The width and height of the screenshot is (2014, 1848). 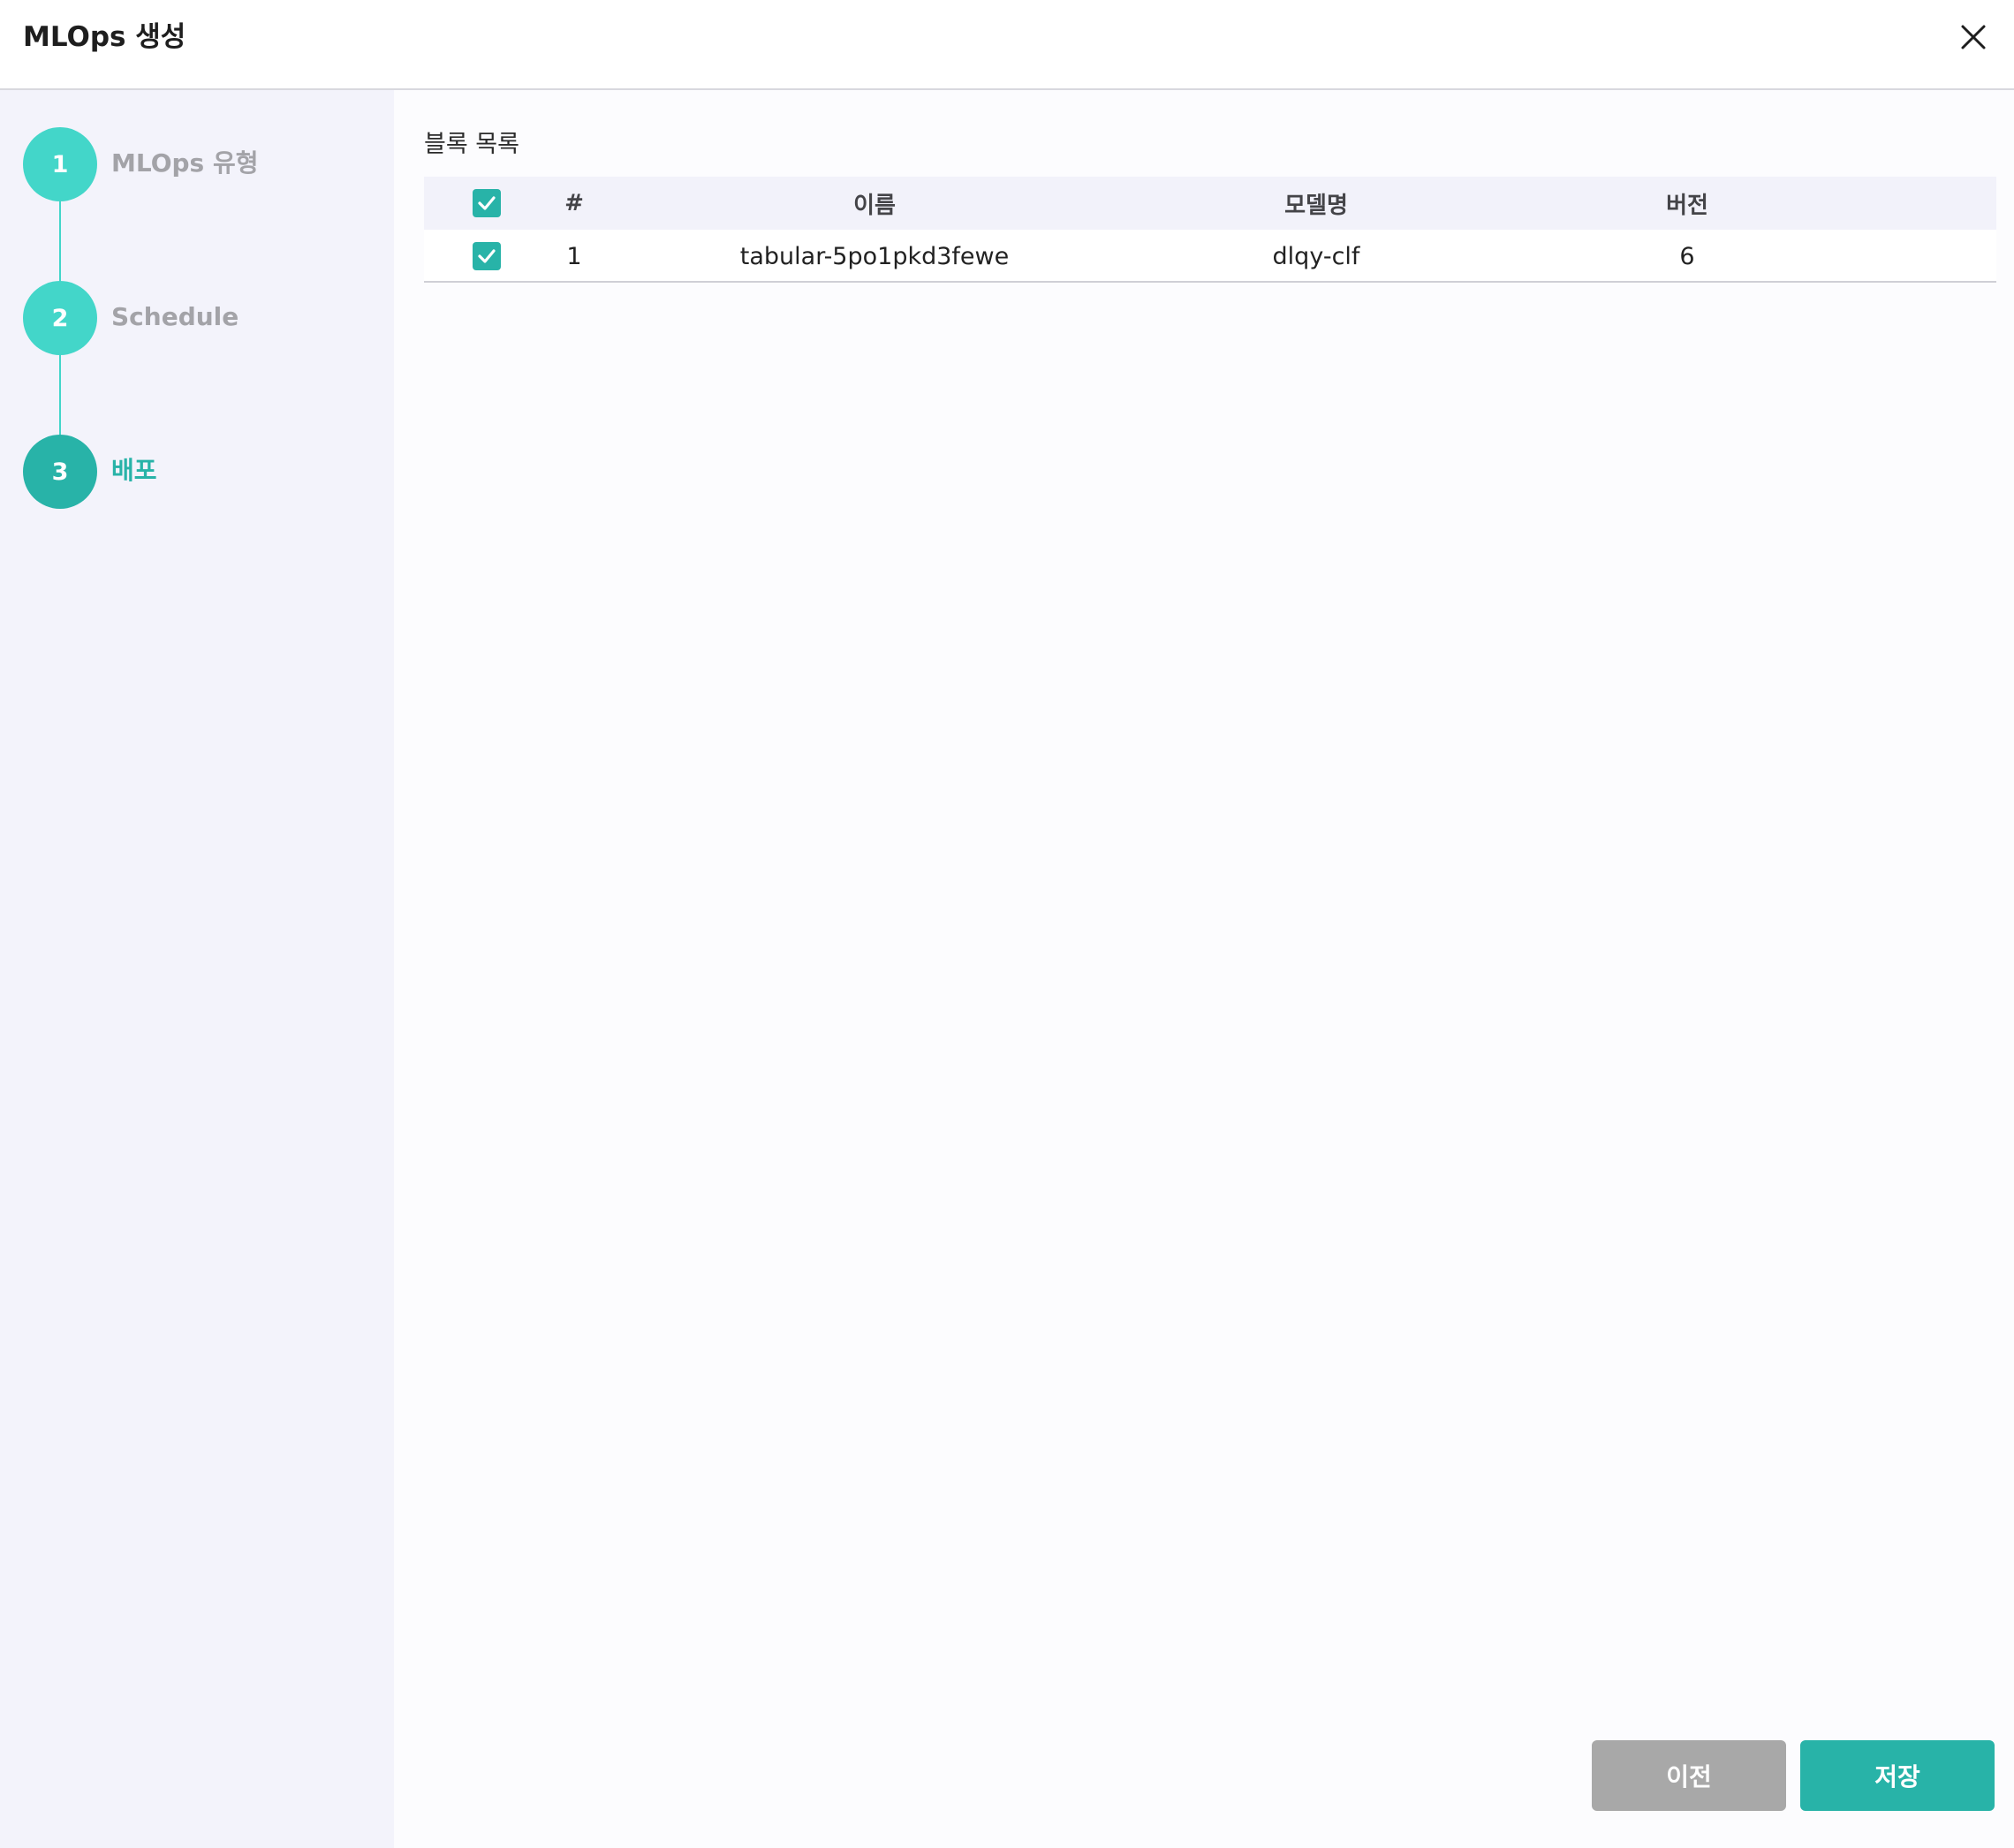 I want to click on step-schedule: 2 Schedule, so click(x=199, y=318).